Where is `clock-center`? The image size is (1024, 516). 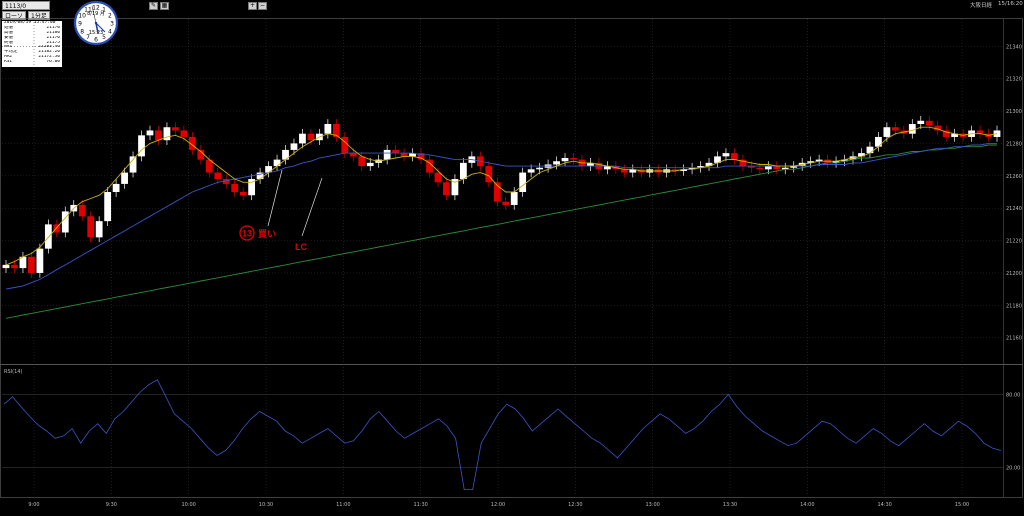
clock-center is located at coordinates (96, 23).